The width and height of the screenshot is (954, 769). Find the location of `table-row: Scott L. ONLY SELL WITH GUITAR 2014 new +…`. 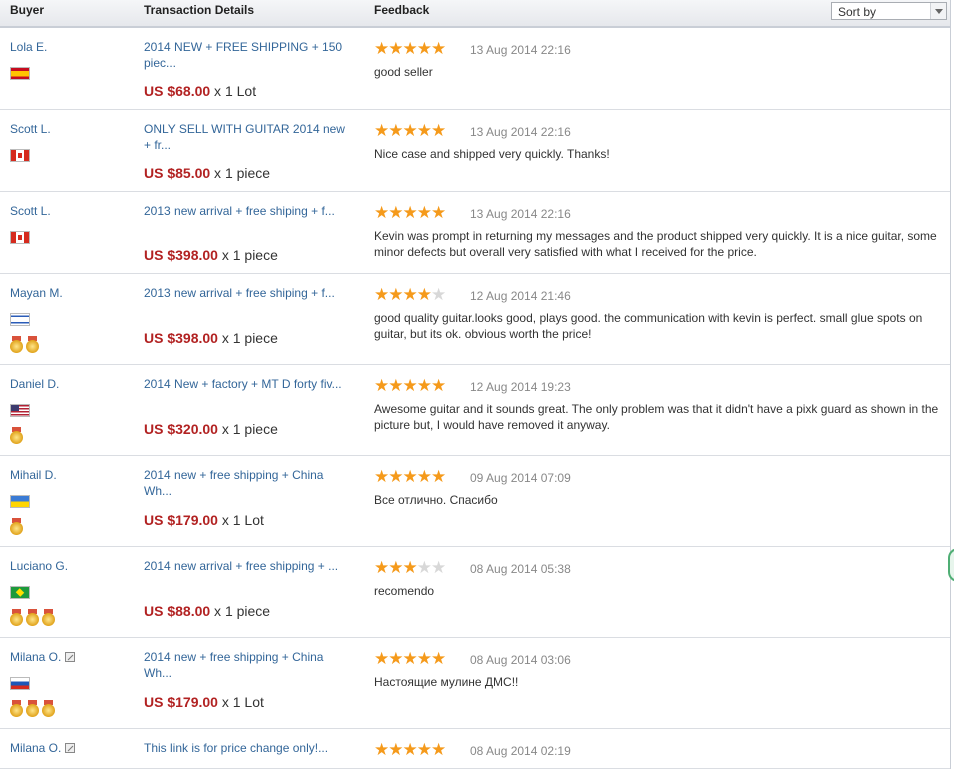

table-row: Scott L. ONLY SELL WITH GUITAR 2014 new +… is located at coordinates (475, 151).